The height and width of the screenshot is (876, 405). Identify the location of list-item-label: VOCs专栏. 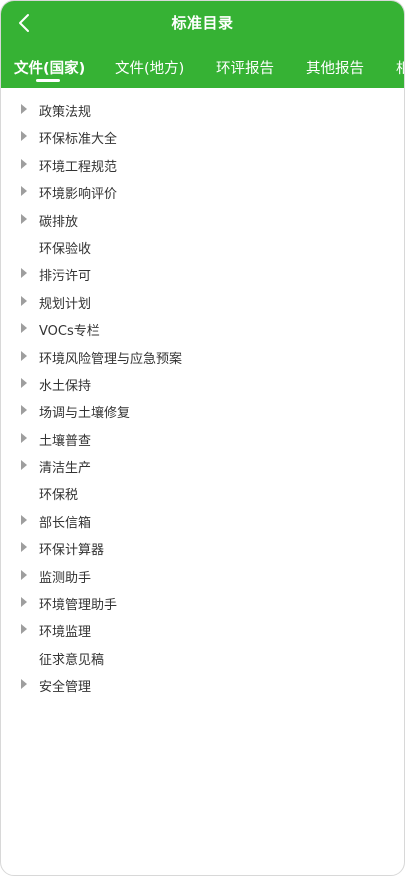
(69, 332).